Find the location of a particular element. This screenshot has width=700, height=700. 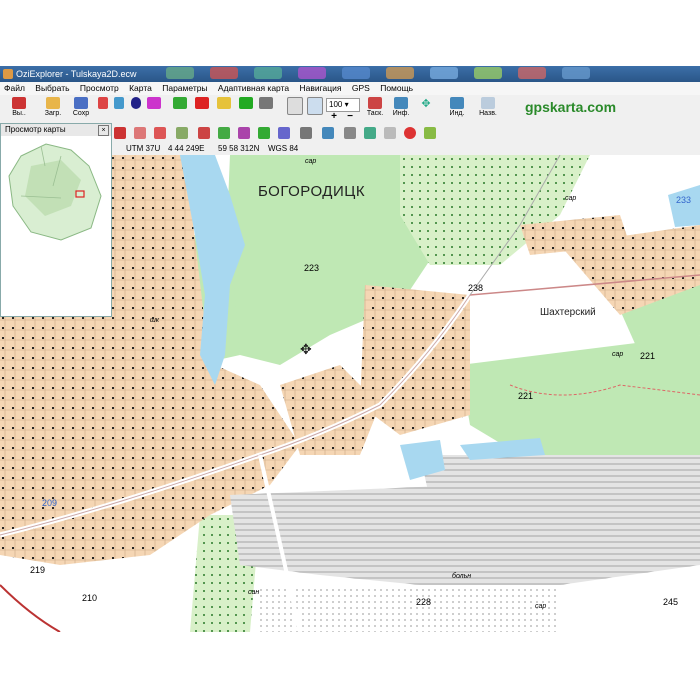

names-button: Назв. is located at coordinates (488, 109).